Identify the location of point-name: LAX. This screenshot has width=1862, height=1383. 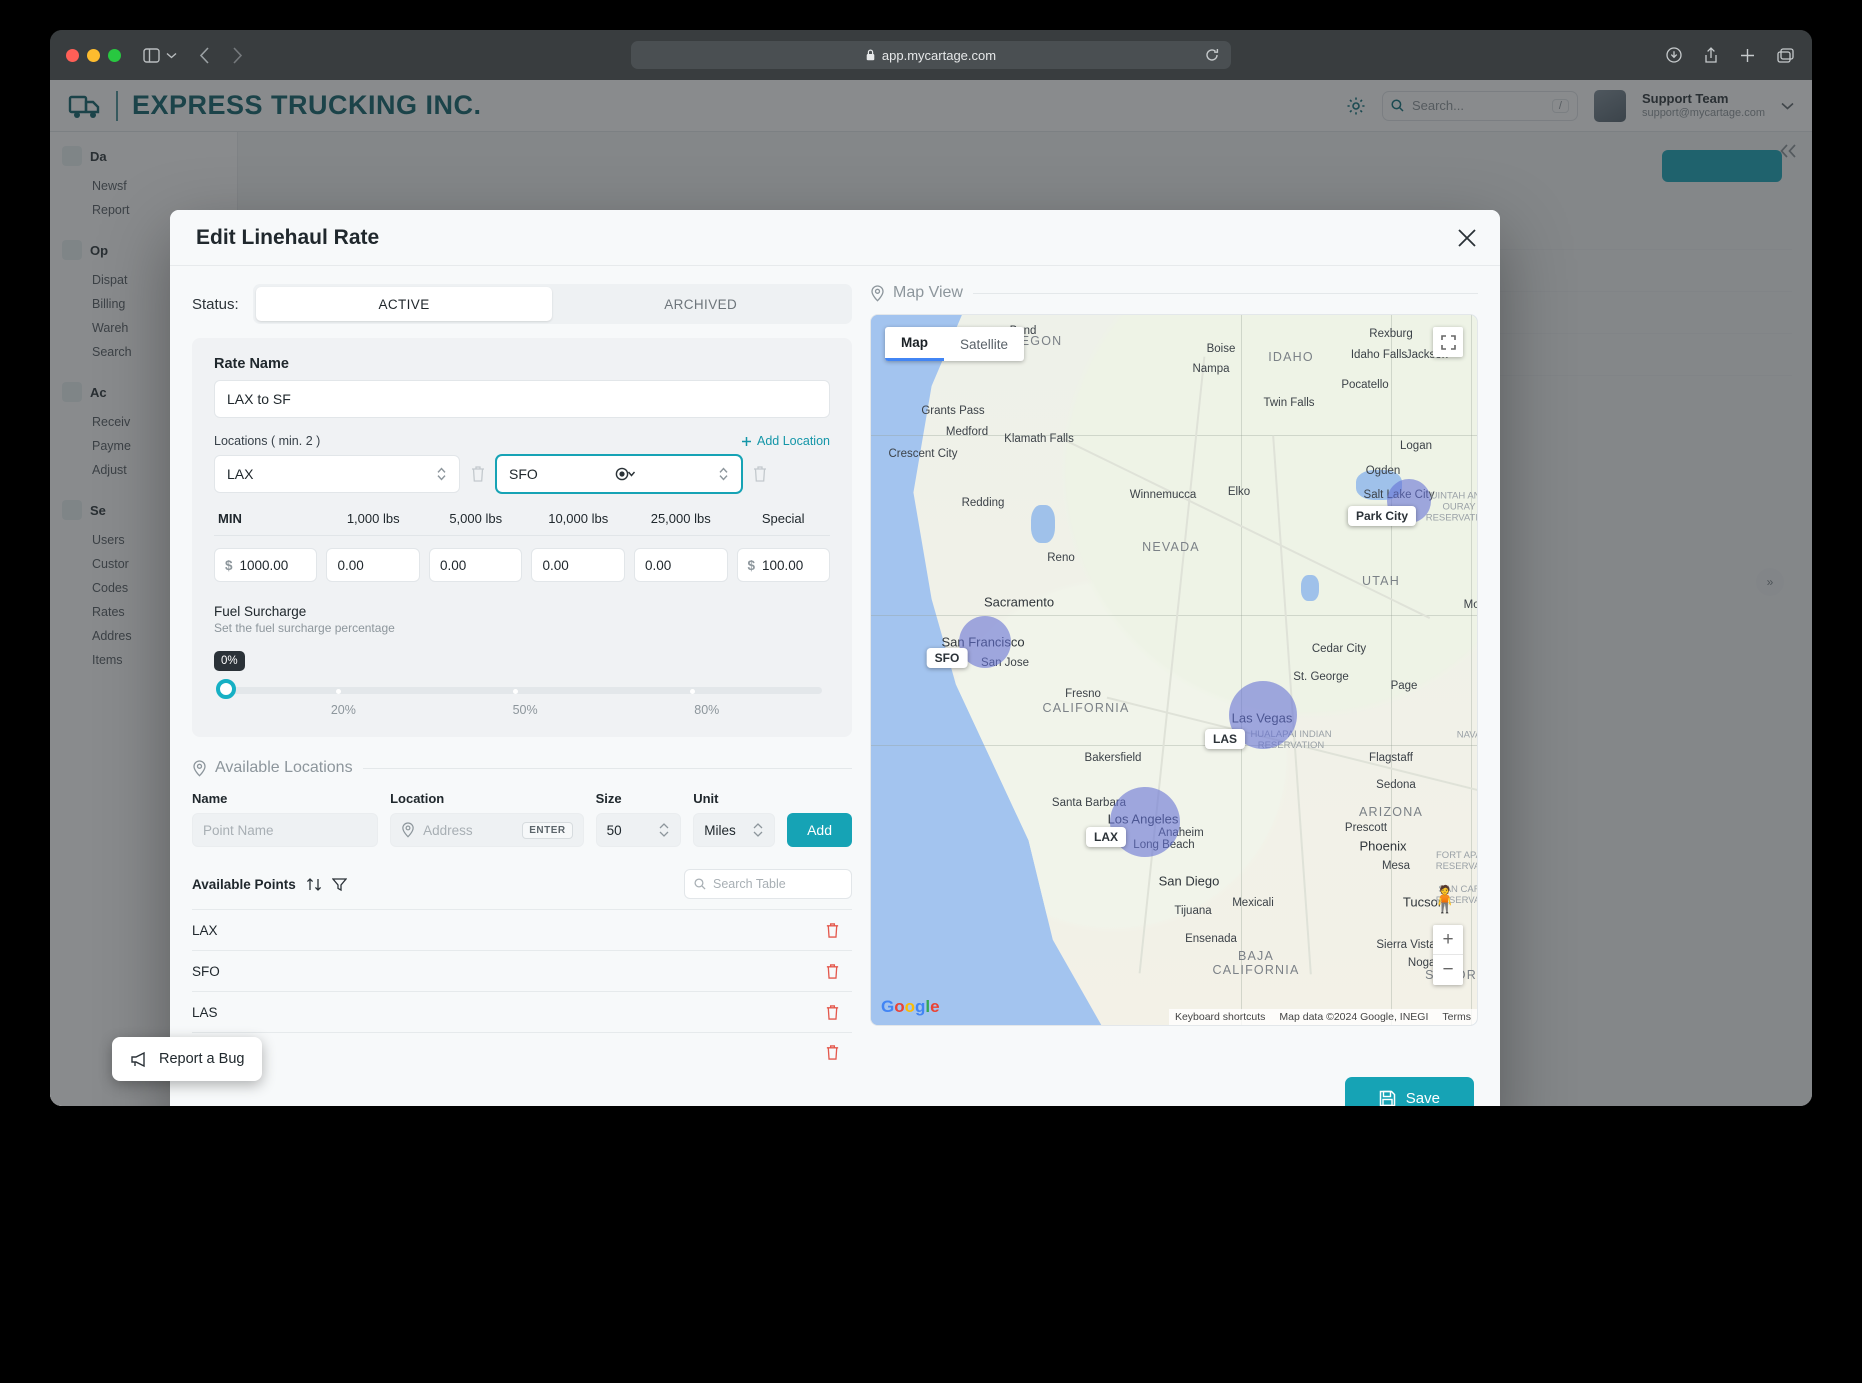
(205, 930).